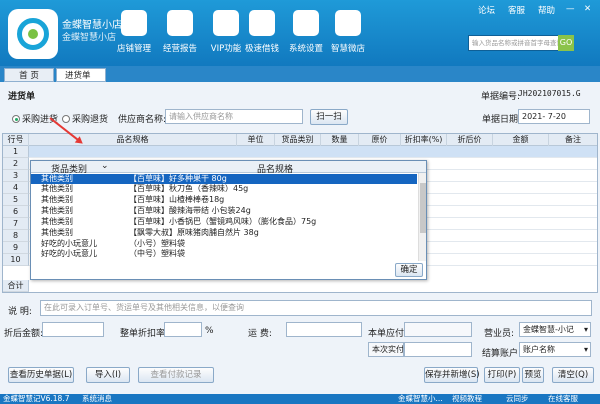 The width and height of the screenshot is (600, 404). What do you see at coordinates (36, 398) in the screenshot?
I see `version-text: 金蝶智慧记V6.18.7` at bounding box center [36, 398].